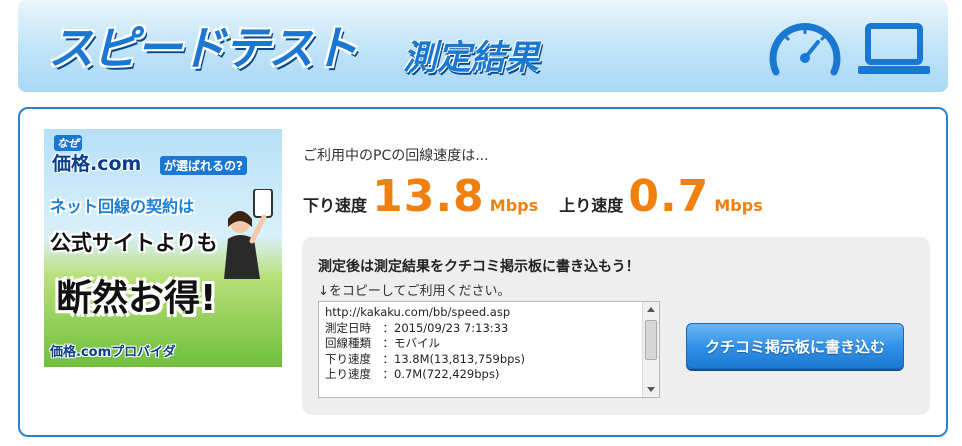  I want to click on upload-value: 0.7, so click(669, 196).